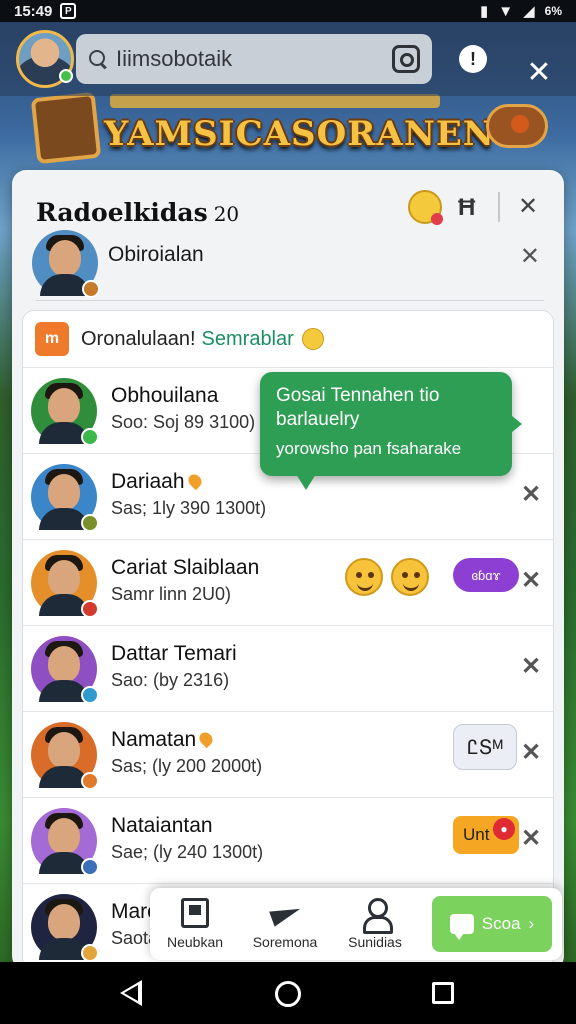 The height and width of the screenshot is (1024, 576). I want to click on unread-label: Unt, so click(476, 834).